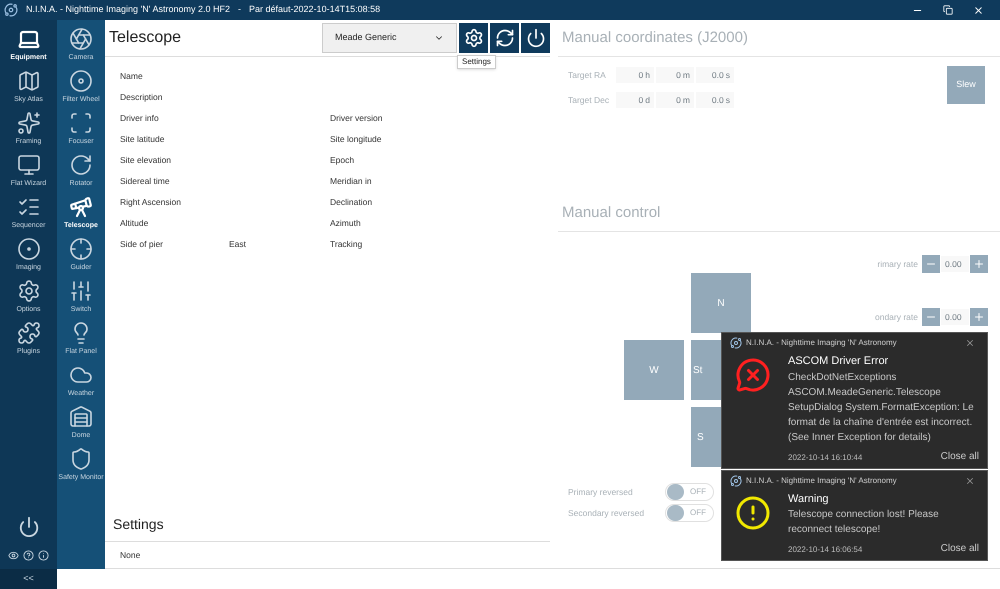 The height and width of the screenshot is (589, 1000). What do you see at coordinates (135, 223) in the screenshot?
I see `field-label: Altitude` at bounding box center [135, 223].